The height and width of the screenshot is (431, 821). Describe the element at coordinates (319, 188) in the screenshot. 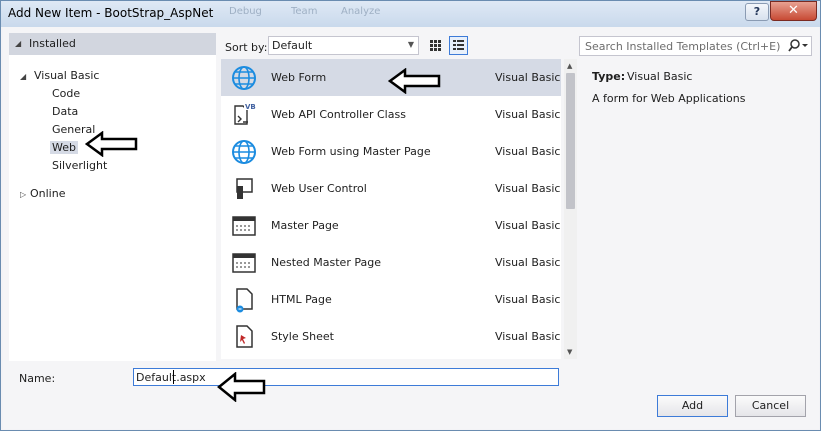

I see `template-name: Web User Control` at that location.